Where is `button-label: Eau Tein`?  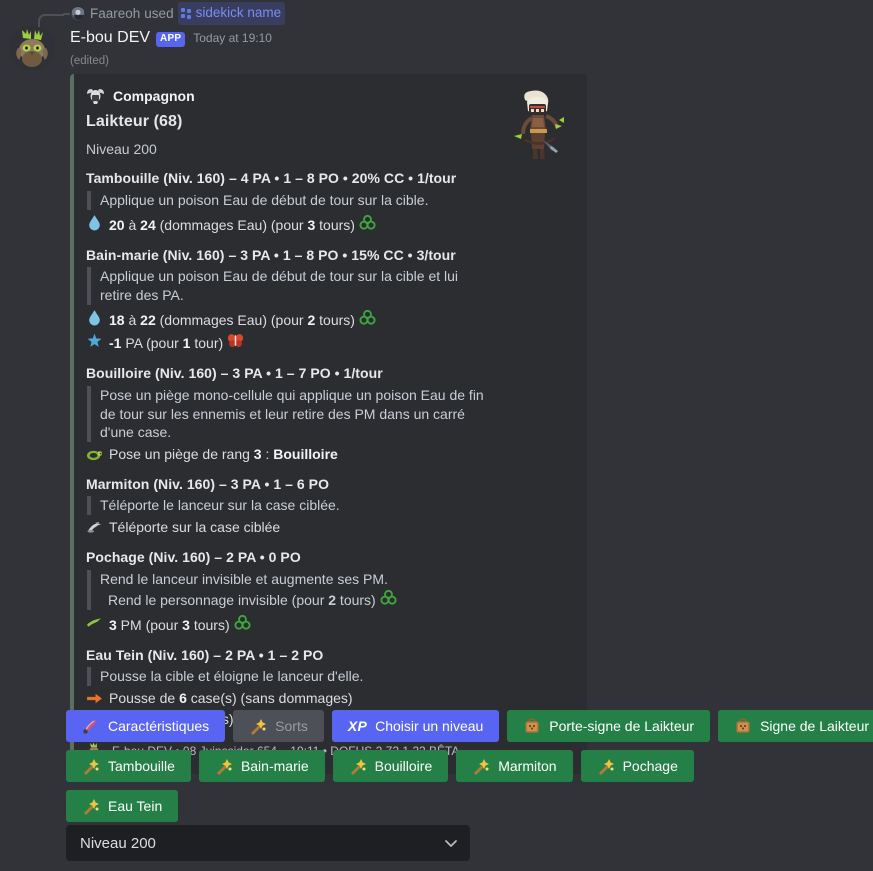
button-label: Eau Tein is located at coordinates (135, 806).